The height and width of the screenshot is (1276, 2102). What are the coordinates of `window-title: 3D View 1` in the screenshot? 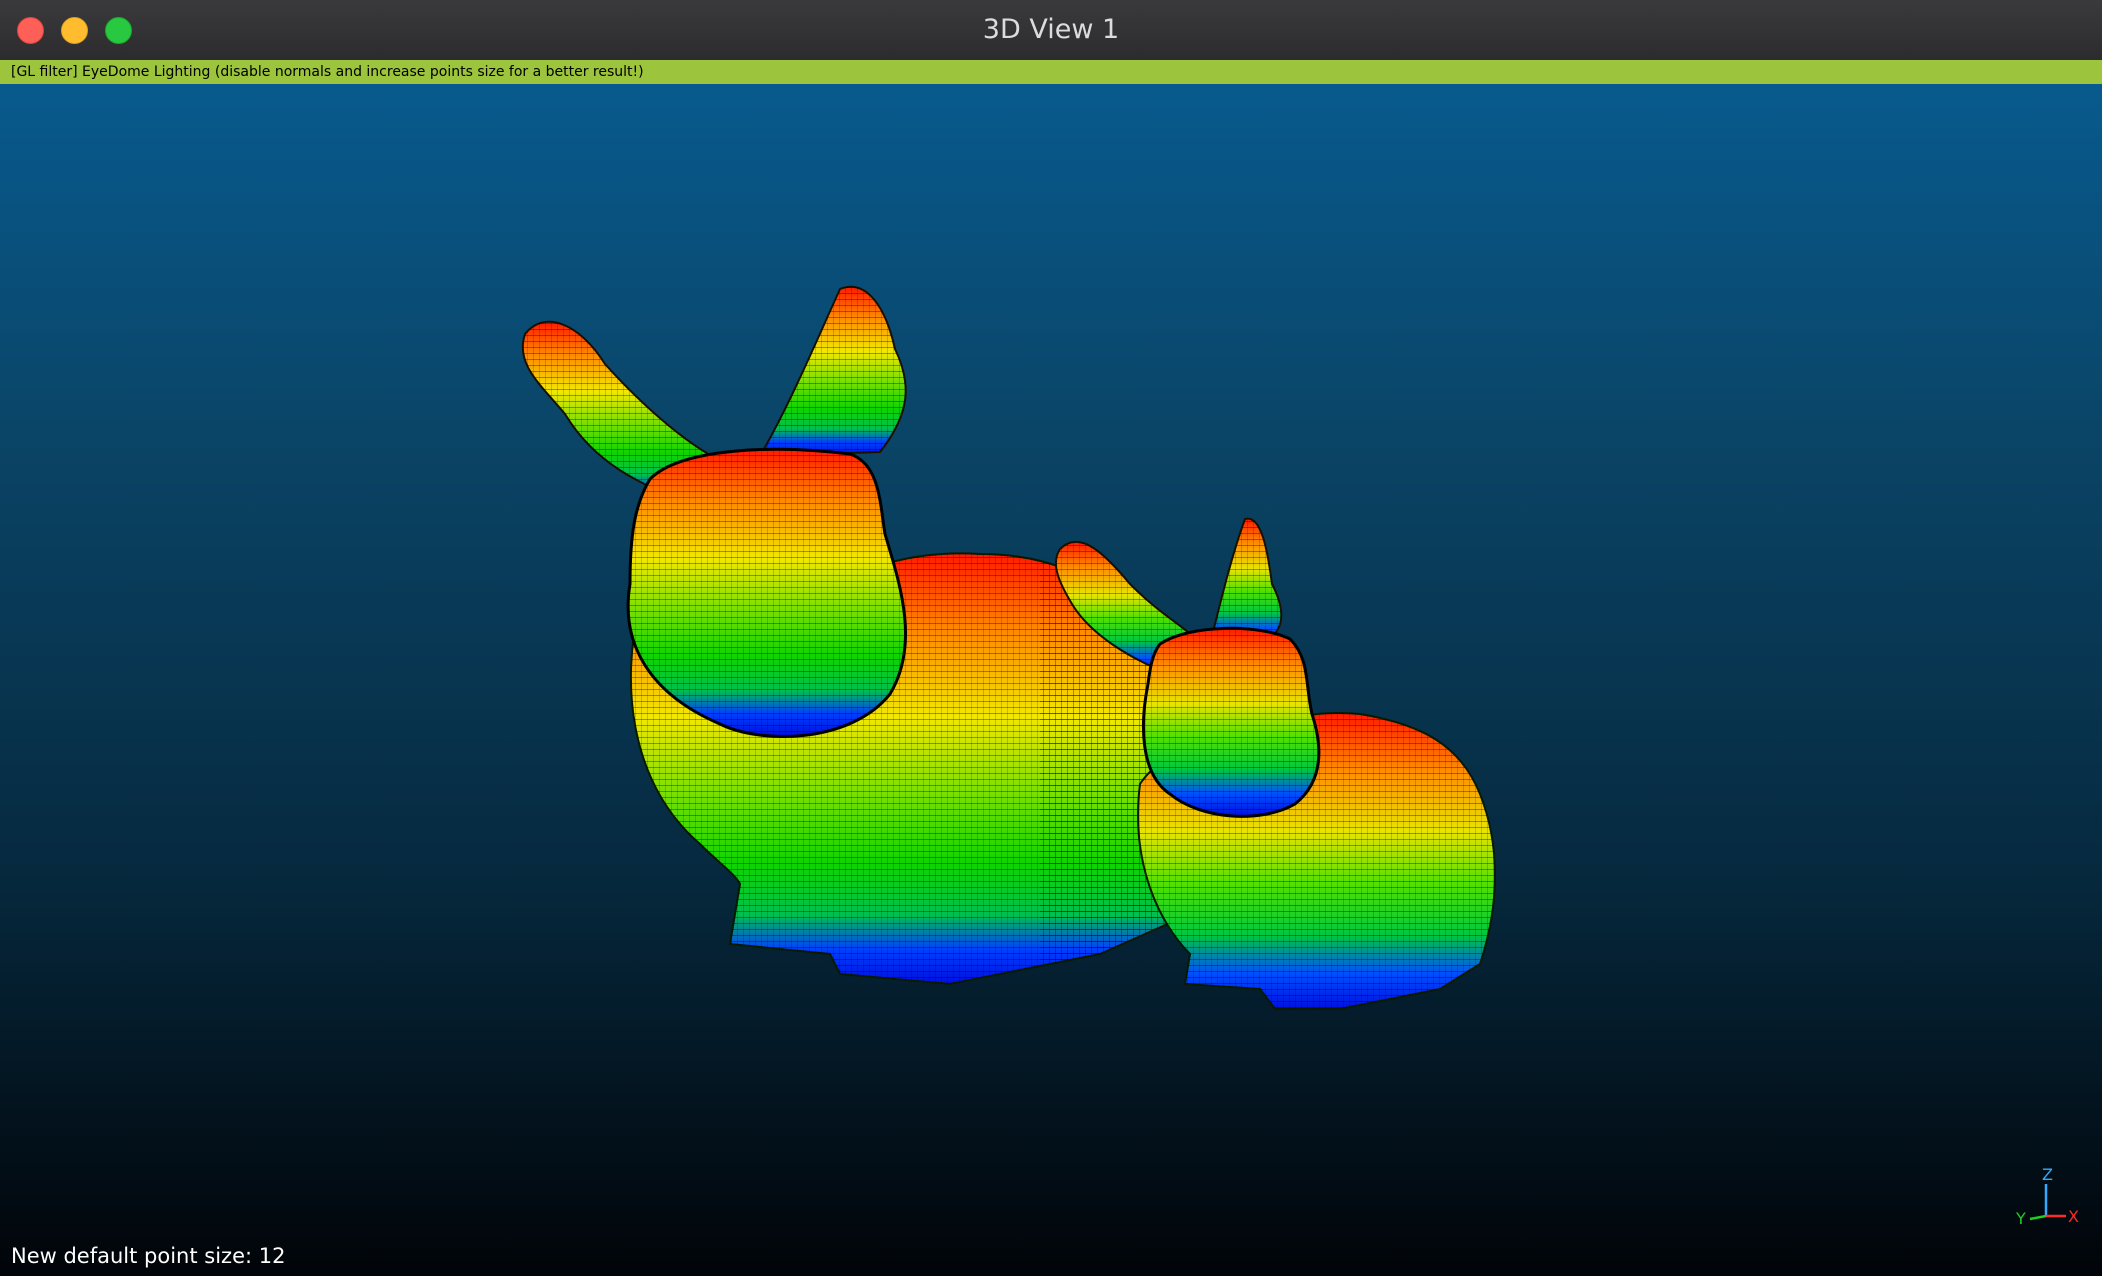 It's located at (1051, 29).